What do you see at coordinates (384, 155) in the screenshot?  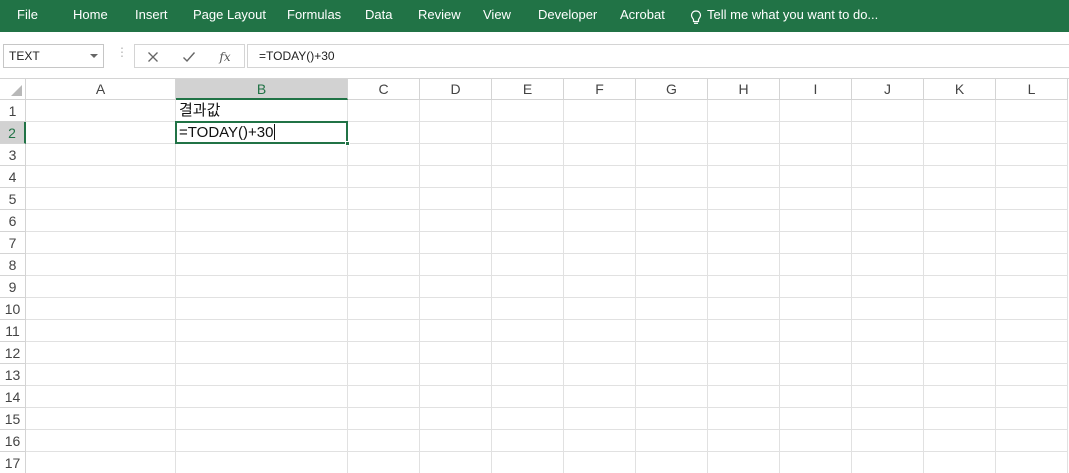 I see `cell-c3` at bounding box center [384, 155].